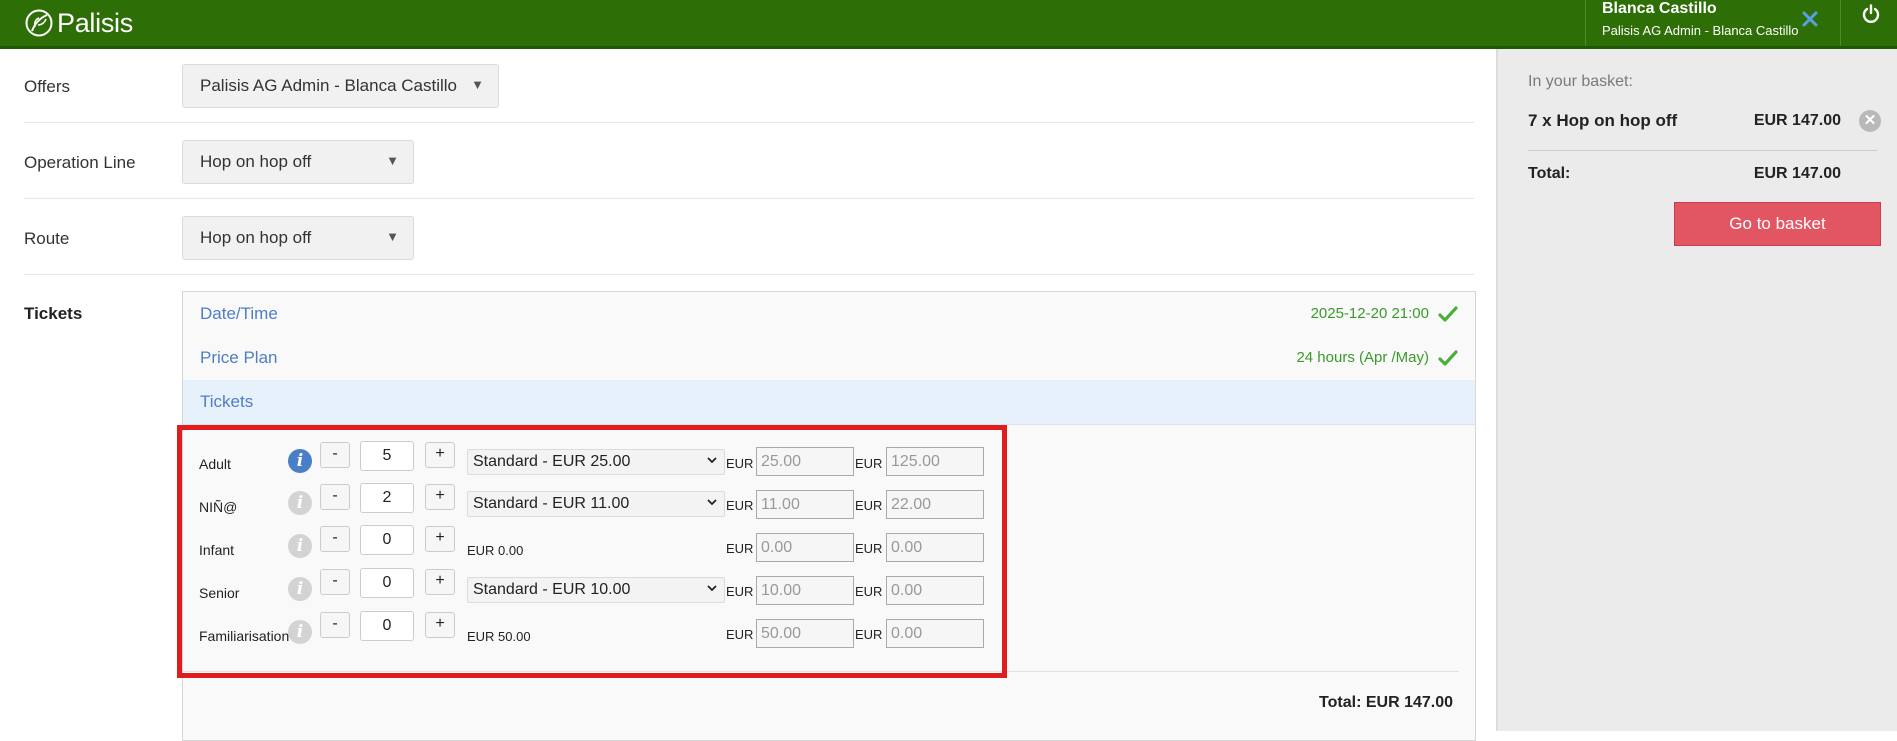 Image resolution: width=1897 pixels, height=741 pixels. What do you see at coordinates (829, 314) in the screenshot?
I see `datetime-step: Date/Time 2025-12-20 21:00` at bounding box center [829, 314].